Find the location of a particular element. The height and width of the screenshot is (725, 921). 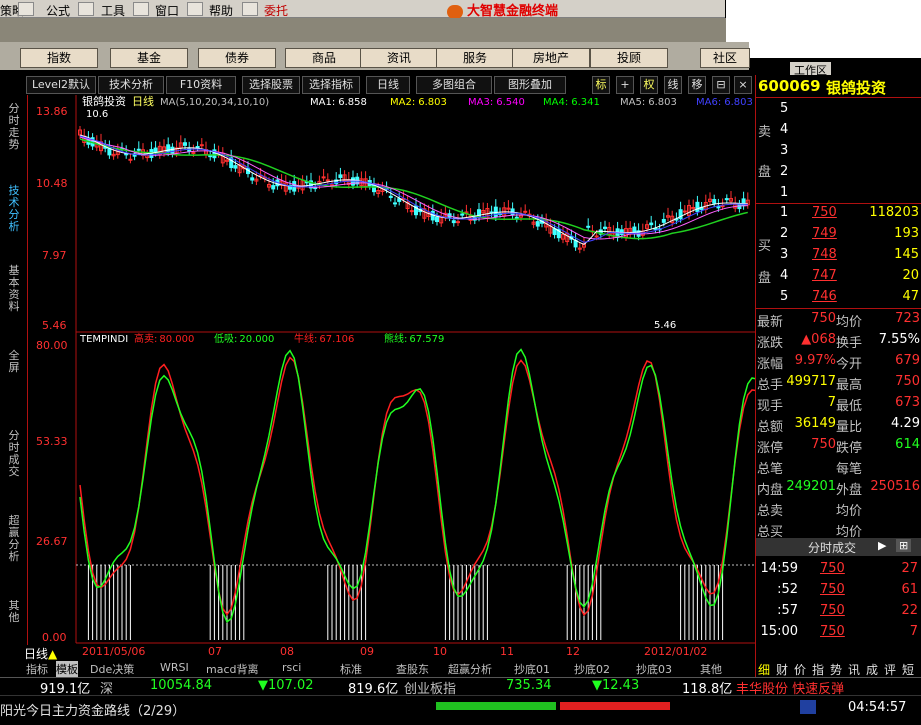

menu-formula: 公式 is located at coordinates (58, 10).